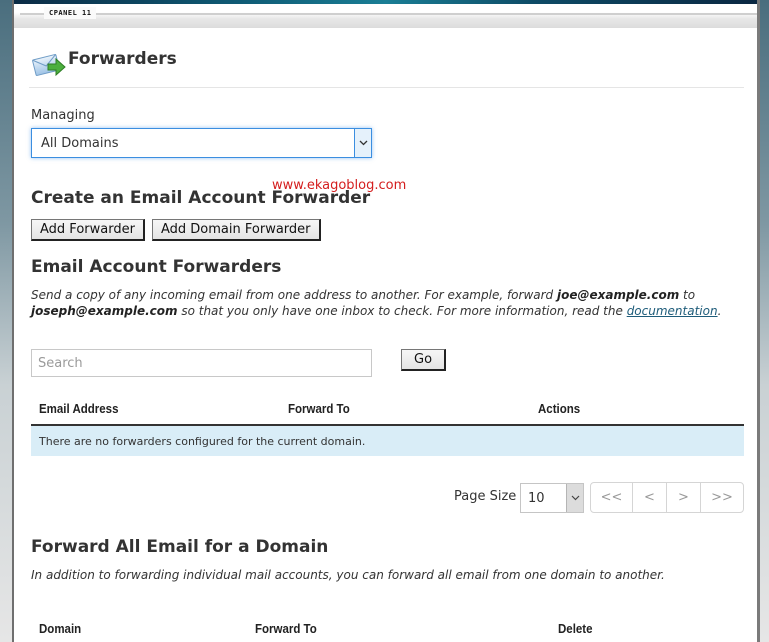 Image resolution: width=769 pixels, height=642 pixels. I want to click on page-size-label: Page Size, so click(485, 496).